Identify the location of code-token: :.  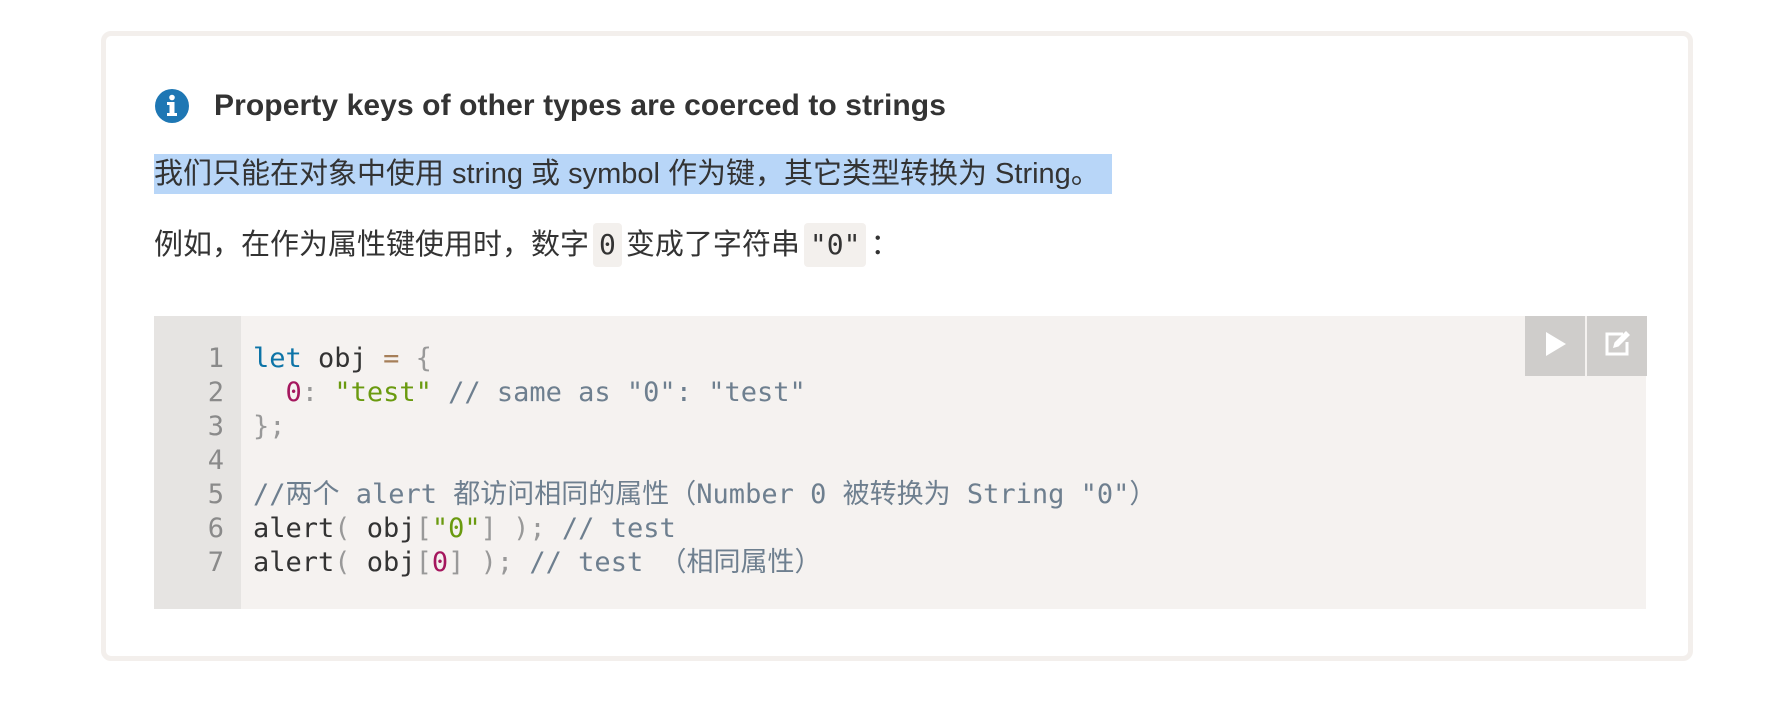
(310, 392).